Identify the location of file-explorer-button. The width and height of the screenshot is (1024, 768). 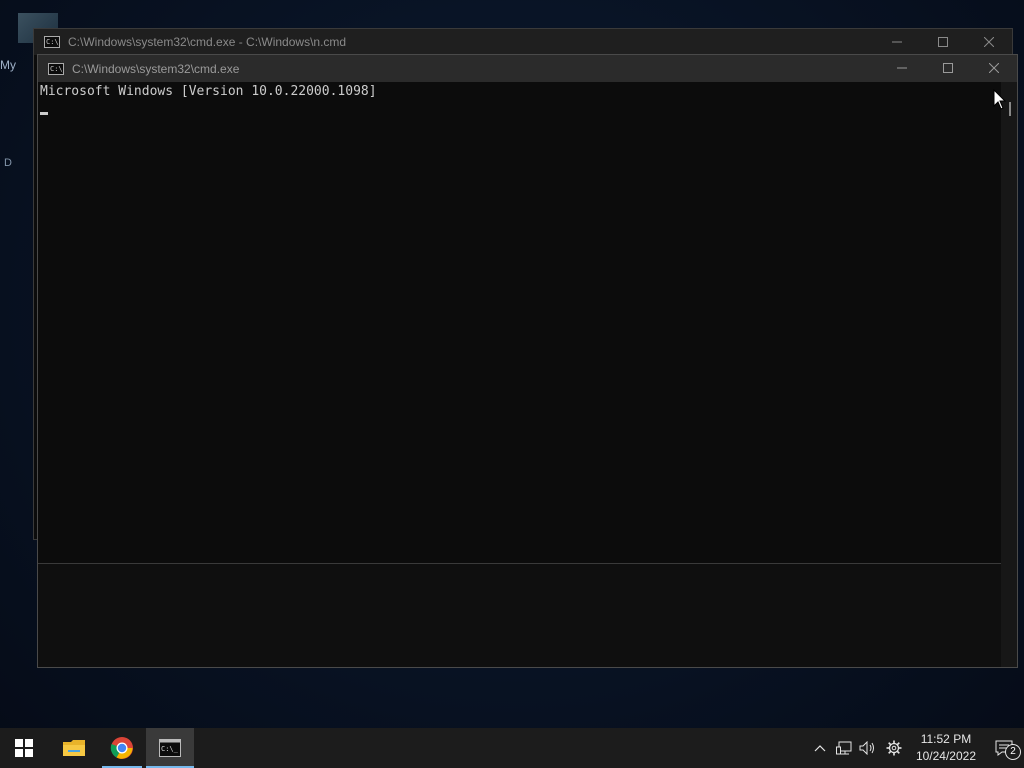
(74, 748).